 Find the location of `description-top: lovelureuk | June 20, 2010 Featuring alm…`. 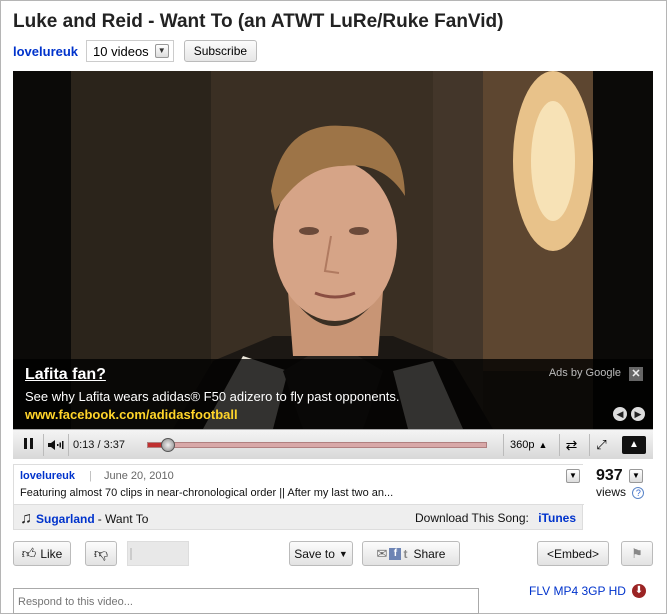

description-top: lovelureuk | June 20, 2010 Featuring alm… is located at coordinates (299, 485).